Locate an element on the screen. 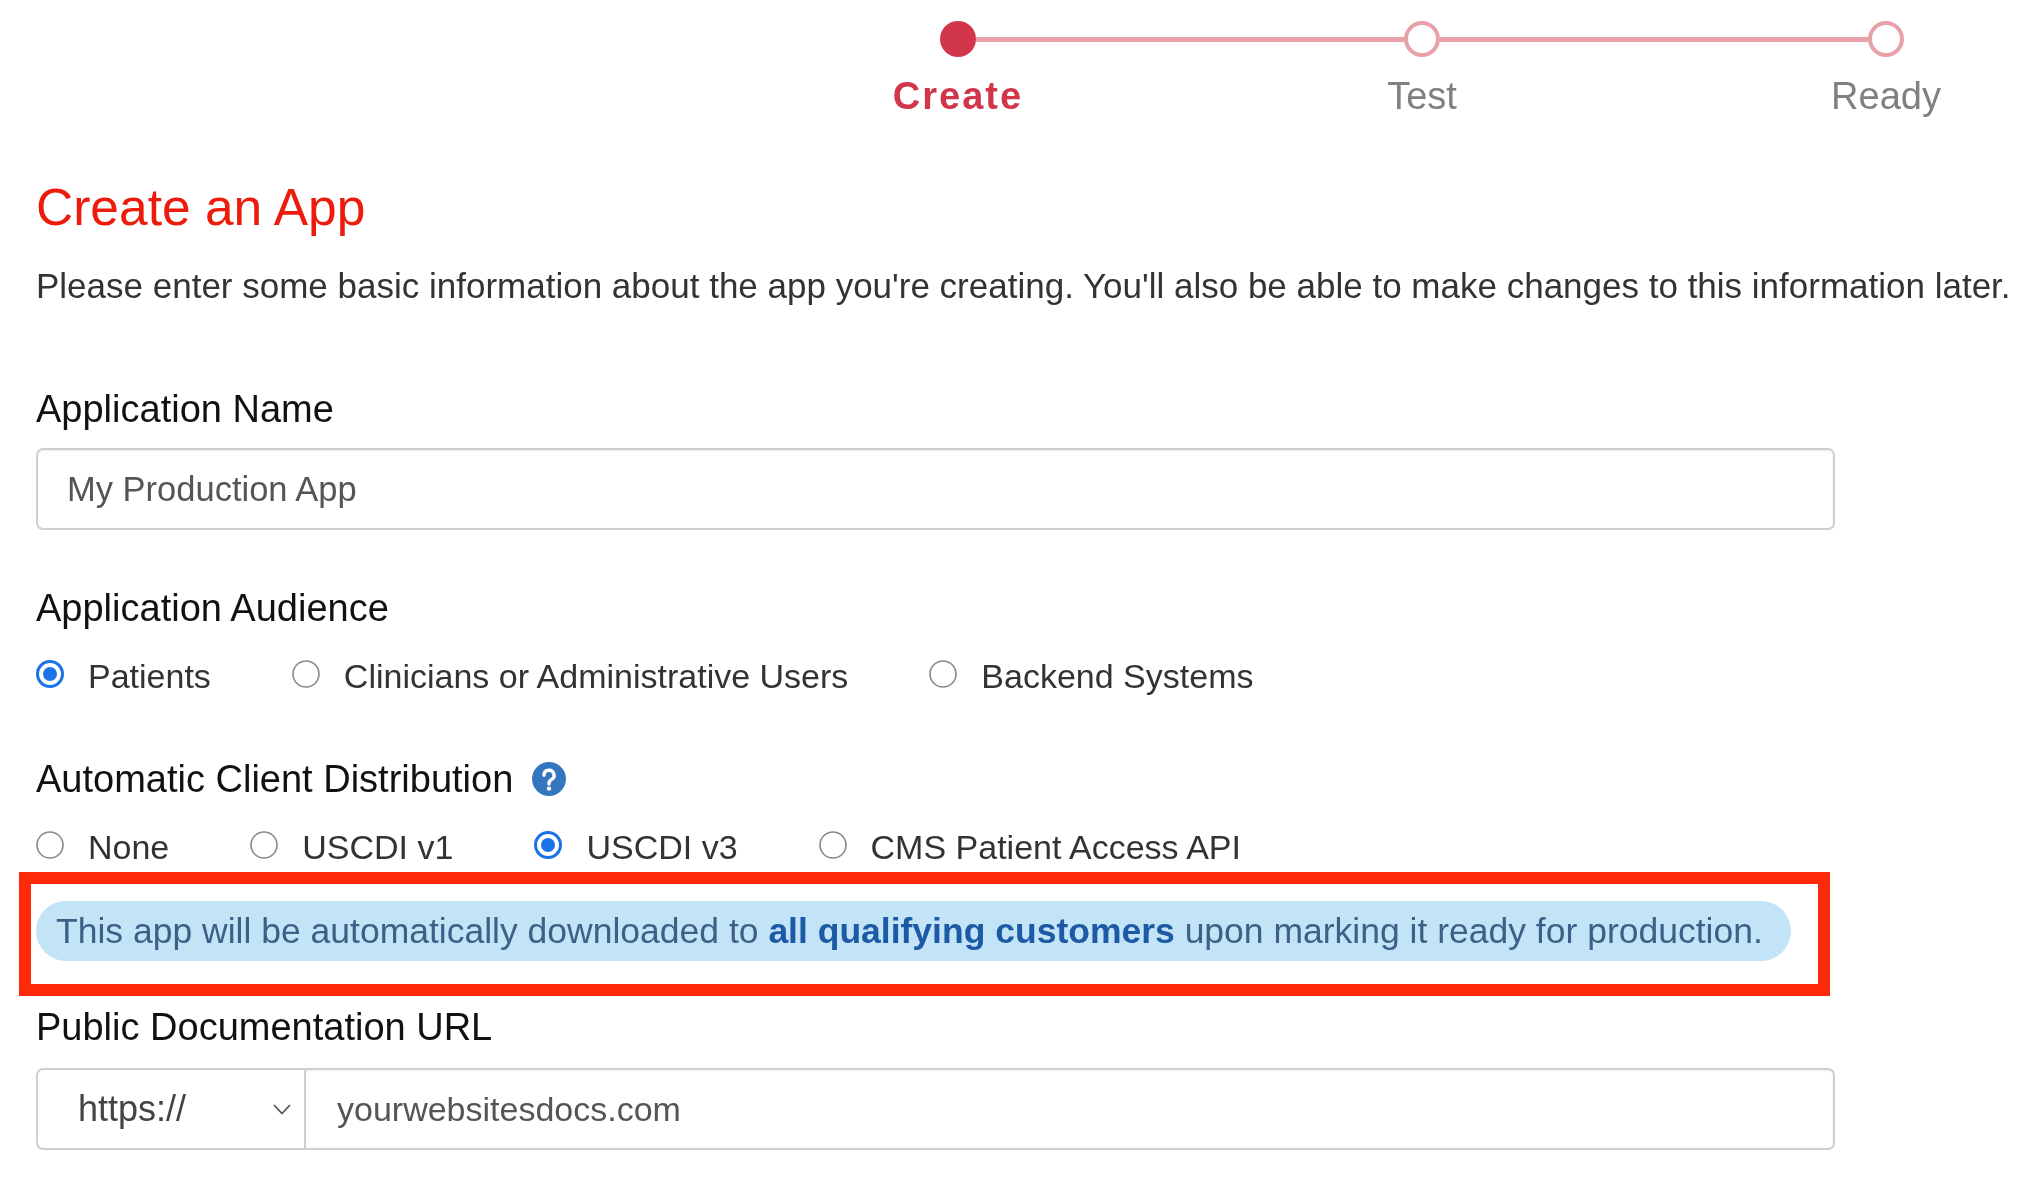  intro-text: Please enter some basic information about the app you're creating. You'll also be able to make changes to this information later. is located at coordinates (1023, 286).